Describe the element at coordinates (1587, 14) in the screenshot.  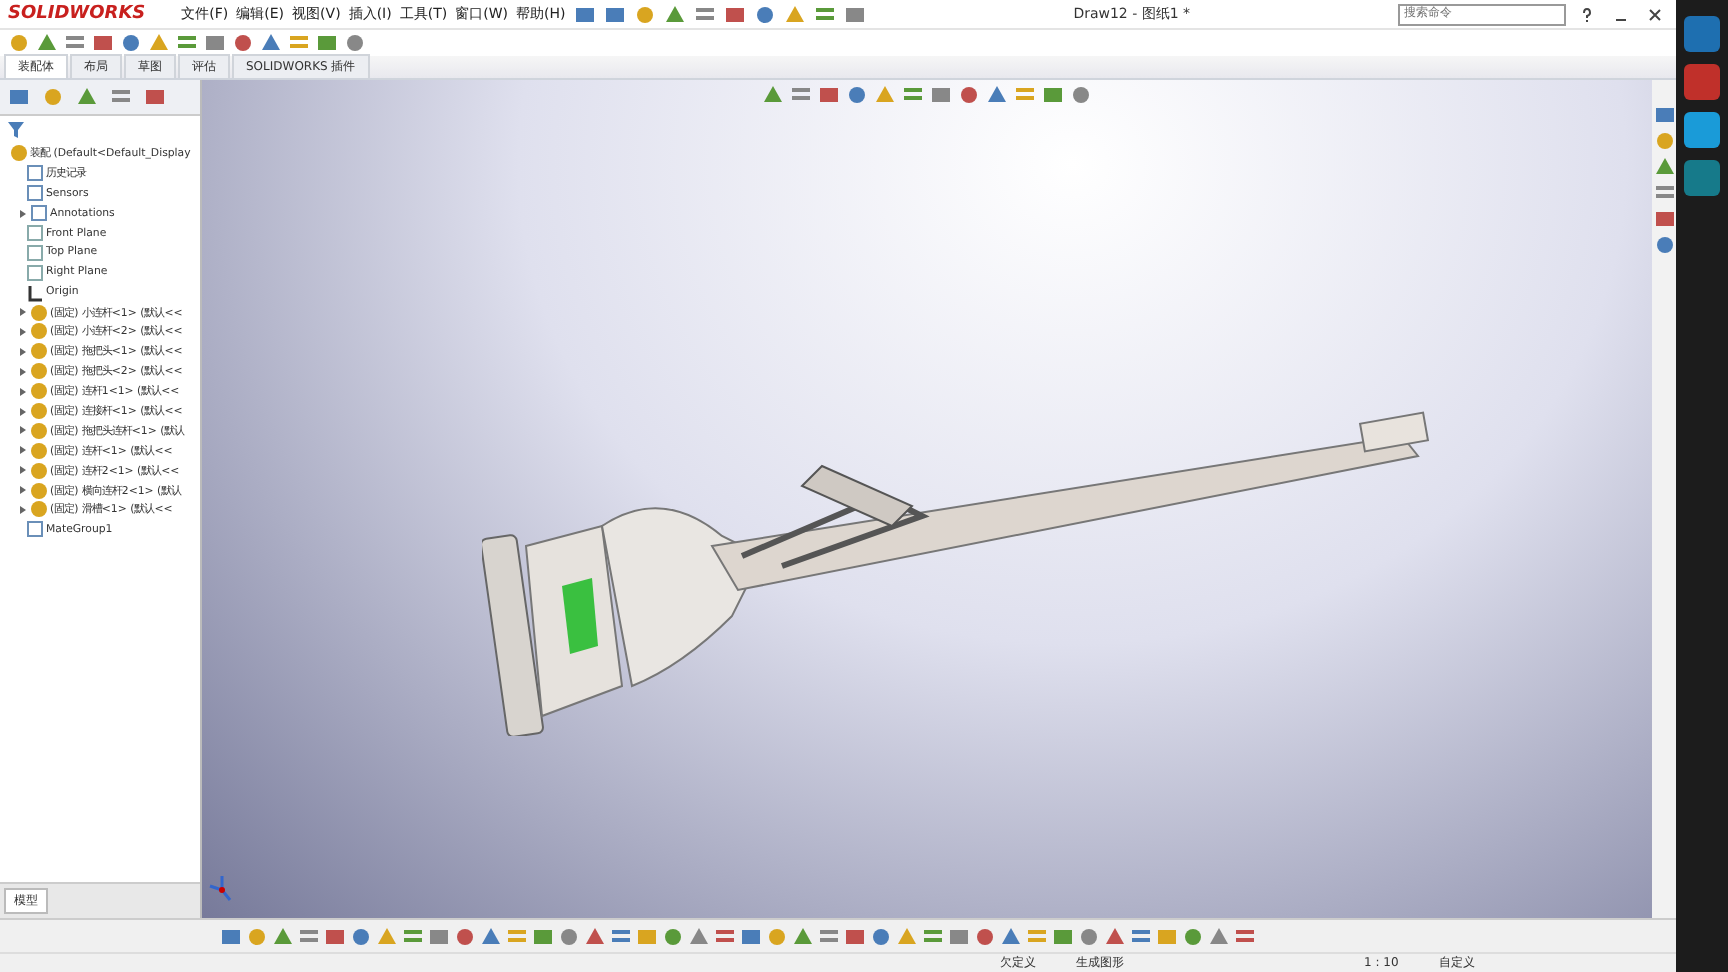
I see `help-icon` at that location.